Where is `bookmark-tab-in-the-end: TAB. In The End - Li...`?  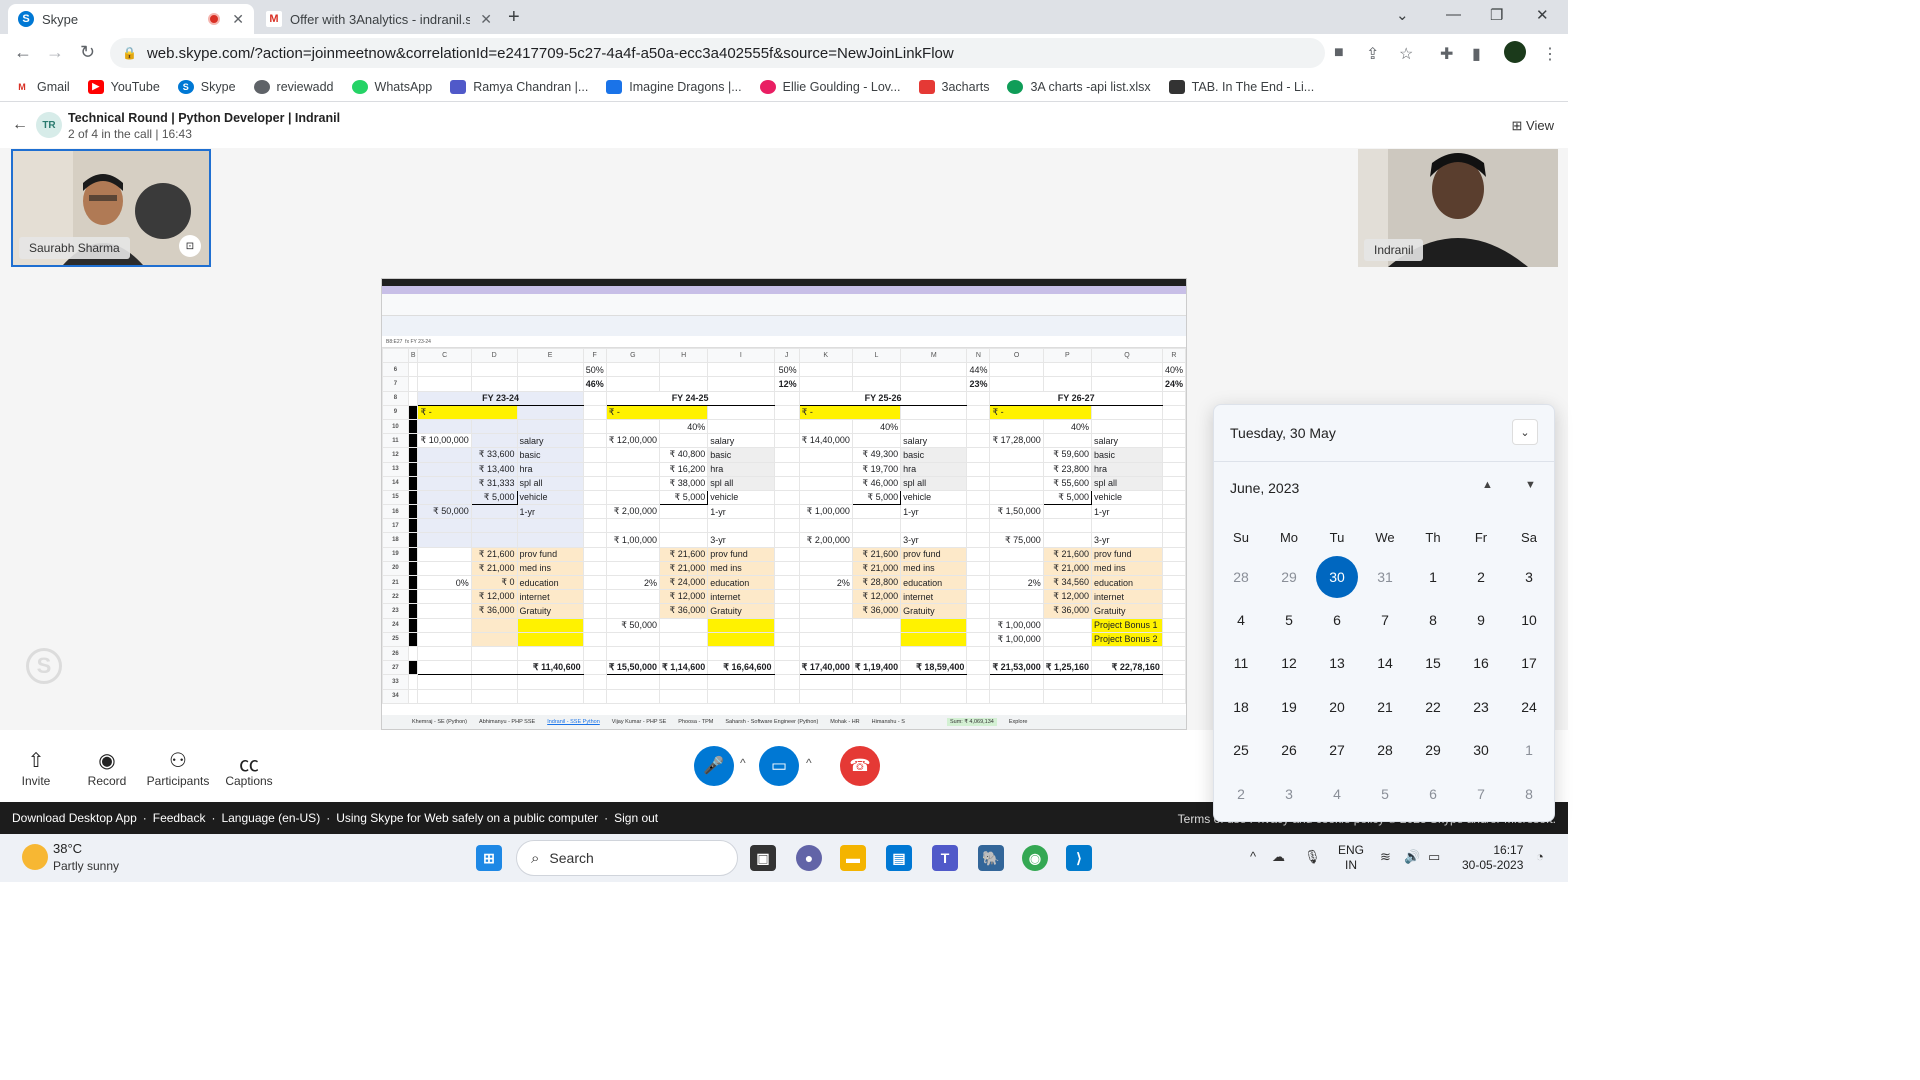 bookmark-tab-in-the-end: TAB. In The End - Li... is located at coordinates (1241, 86).